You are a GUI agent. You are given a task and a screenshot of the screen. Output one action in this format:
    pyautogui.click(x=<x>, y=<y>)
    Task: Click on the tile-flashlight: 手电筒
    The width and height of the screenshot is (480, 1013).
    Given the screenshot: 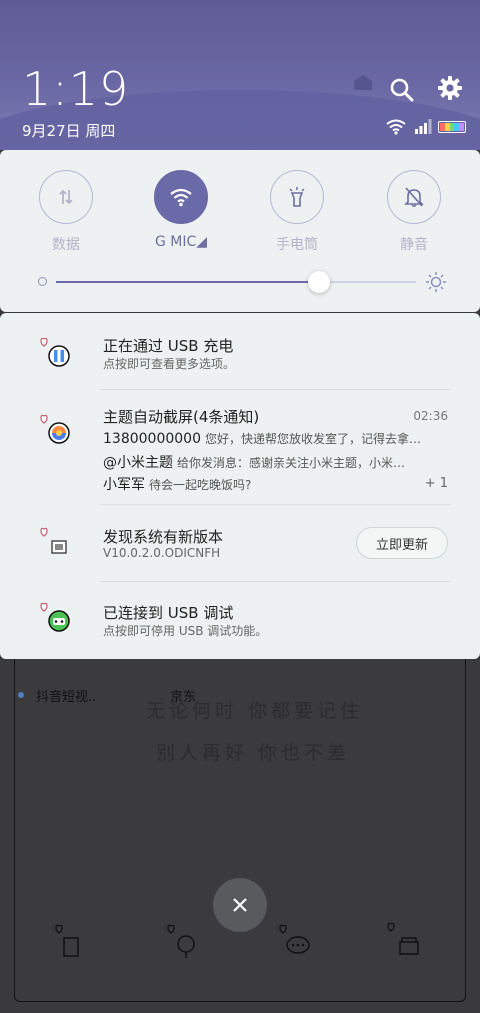 What is the action you would take?
    pyautogui.click(x=297, y=212)
    